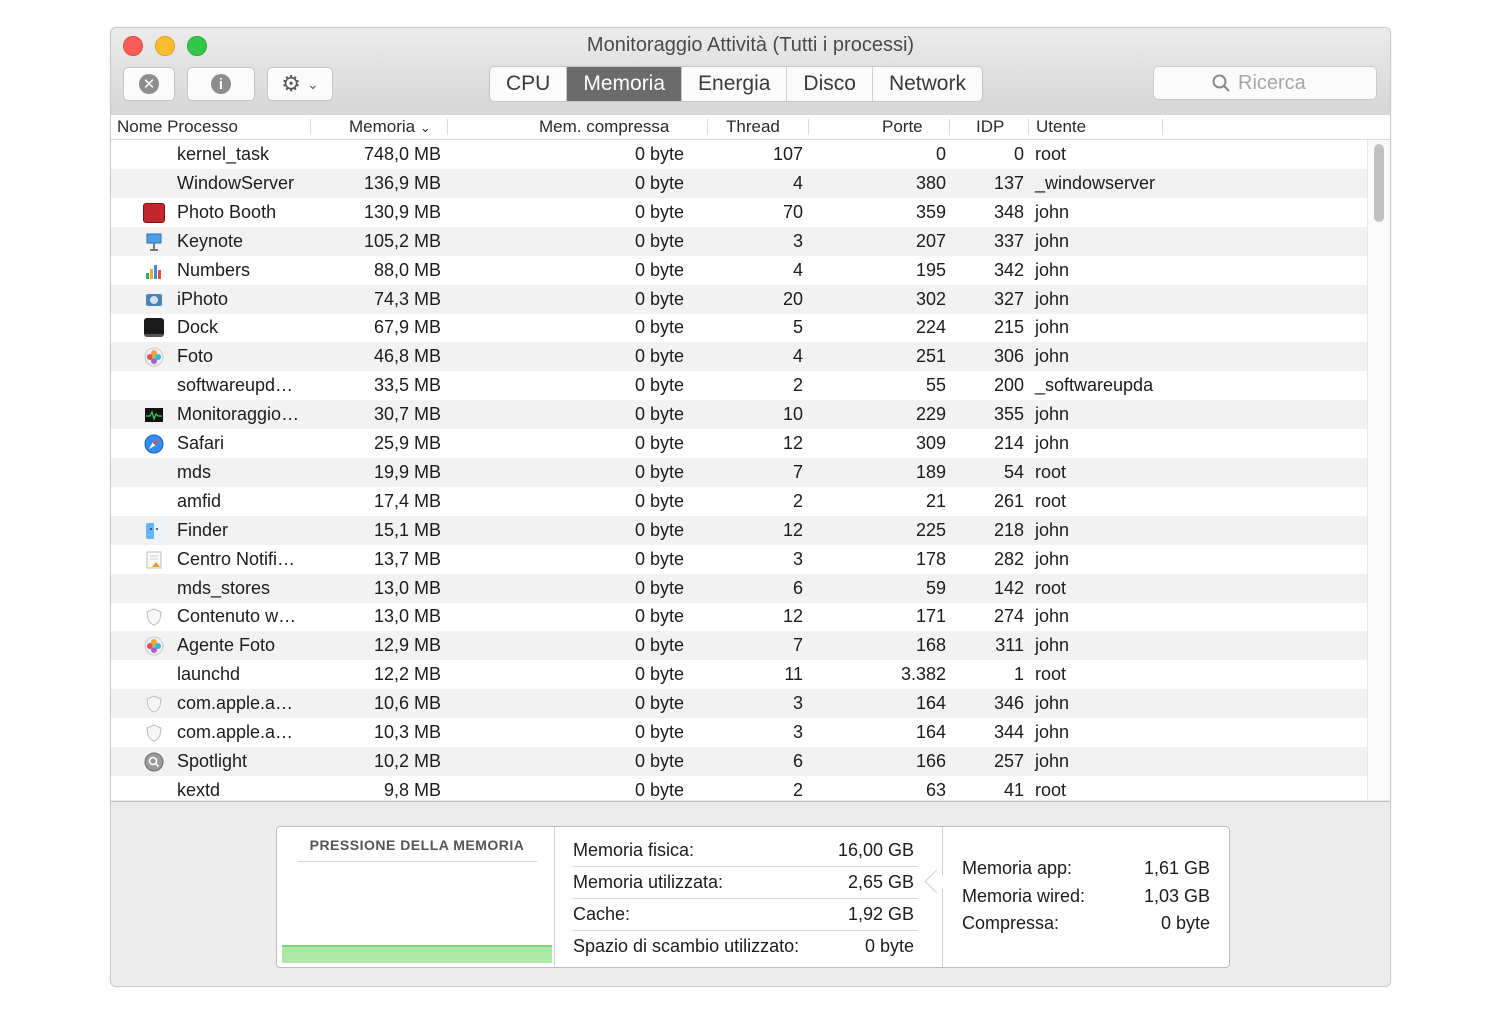  Describe the element at coordinates (739, 154) in the screenshot. I see `table-row: kernel_task 748,0 MB 0 byte 107 0 0 root` at that location.